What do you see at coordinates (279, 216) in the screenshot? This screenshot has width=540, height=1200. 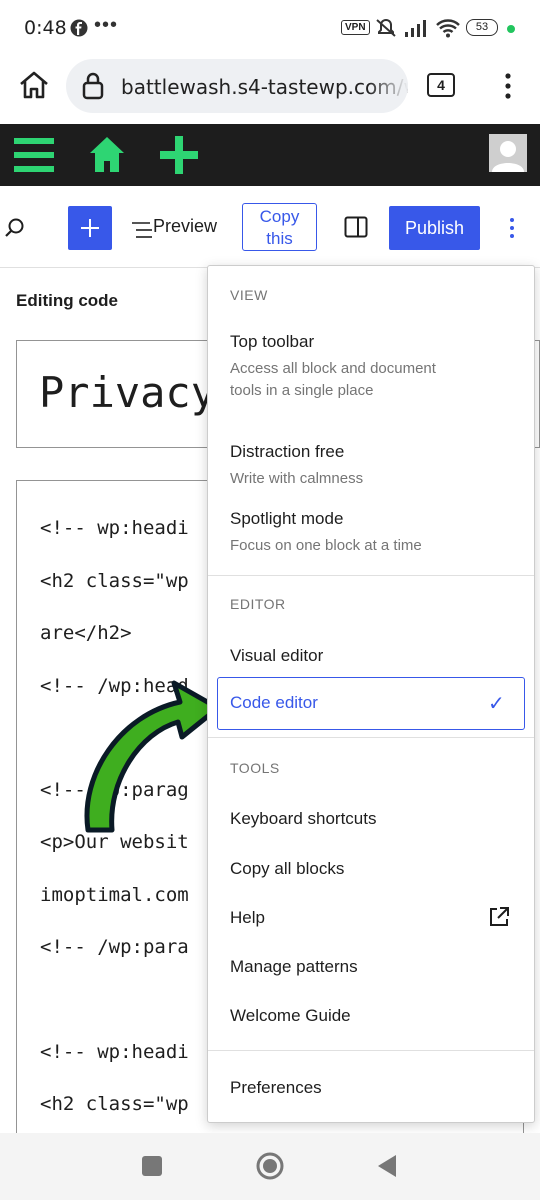 I see `copy-label-line1: Copy` at bounding box center [279, 216].